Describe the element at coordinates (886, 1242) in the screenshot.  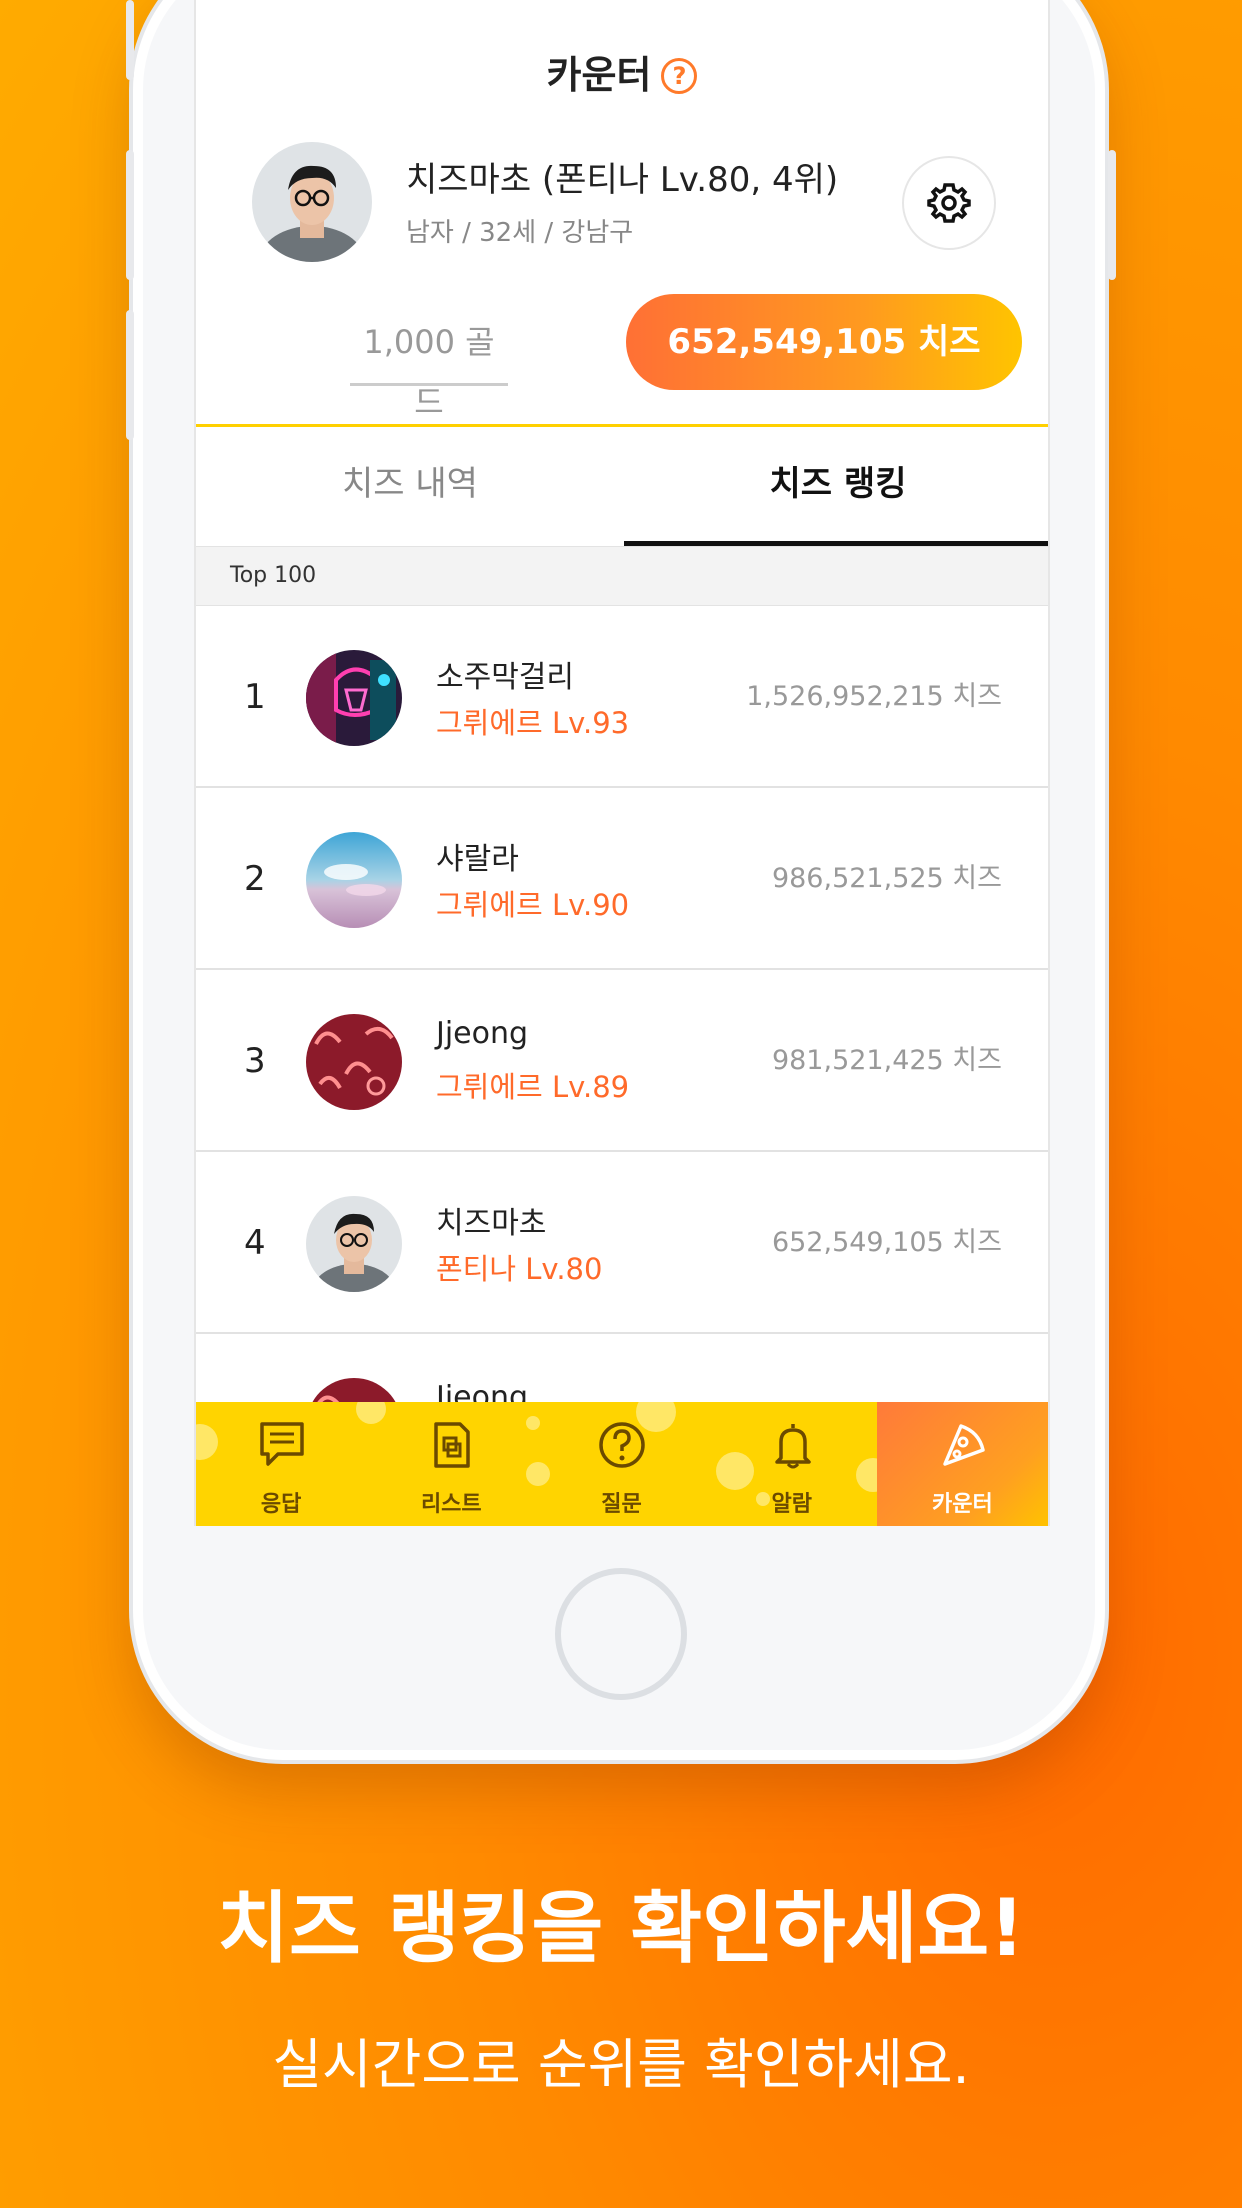
I see `cheese-score: 652,549,105 치즈` at that location.